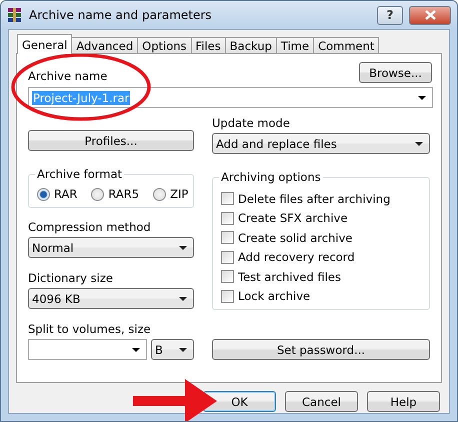 The width and height of the screenshot is (458, 422). What do you see at coordinates (111, 298) in the screenshot?
I see `dictionary-size-dropdown: 4096 KB` at bounding box center [111, 298].